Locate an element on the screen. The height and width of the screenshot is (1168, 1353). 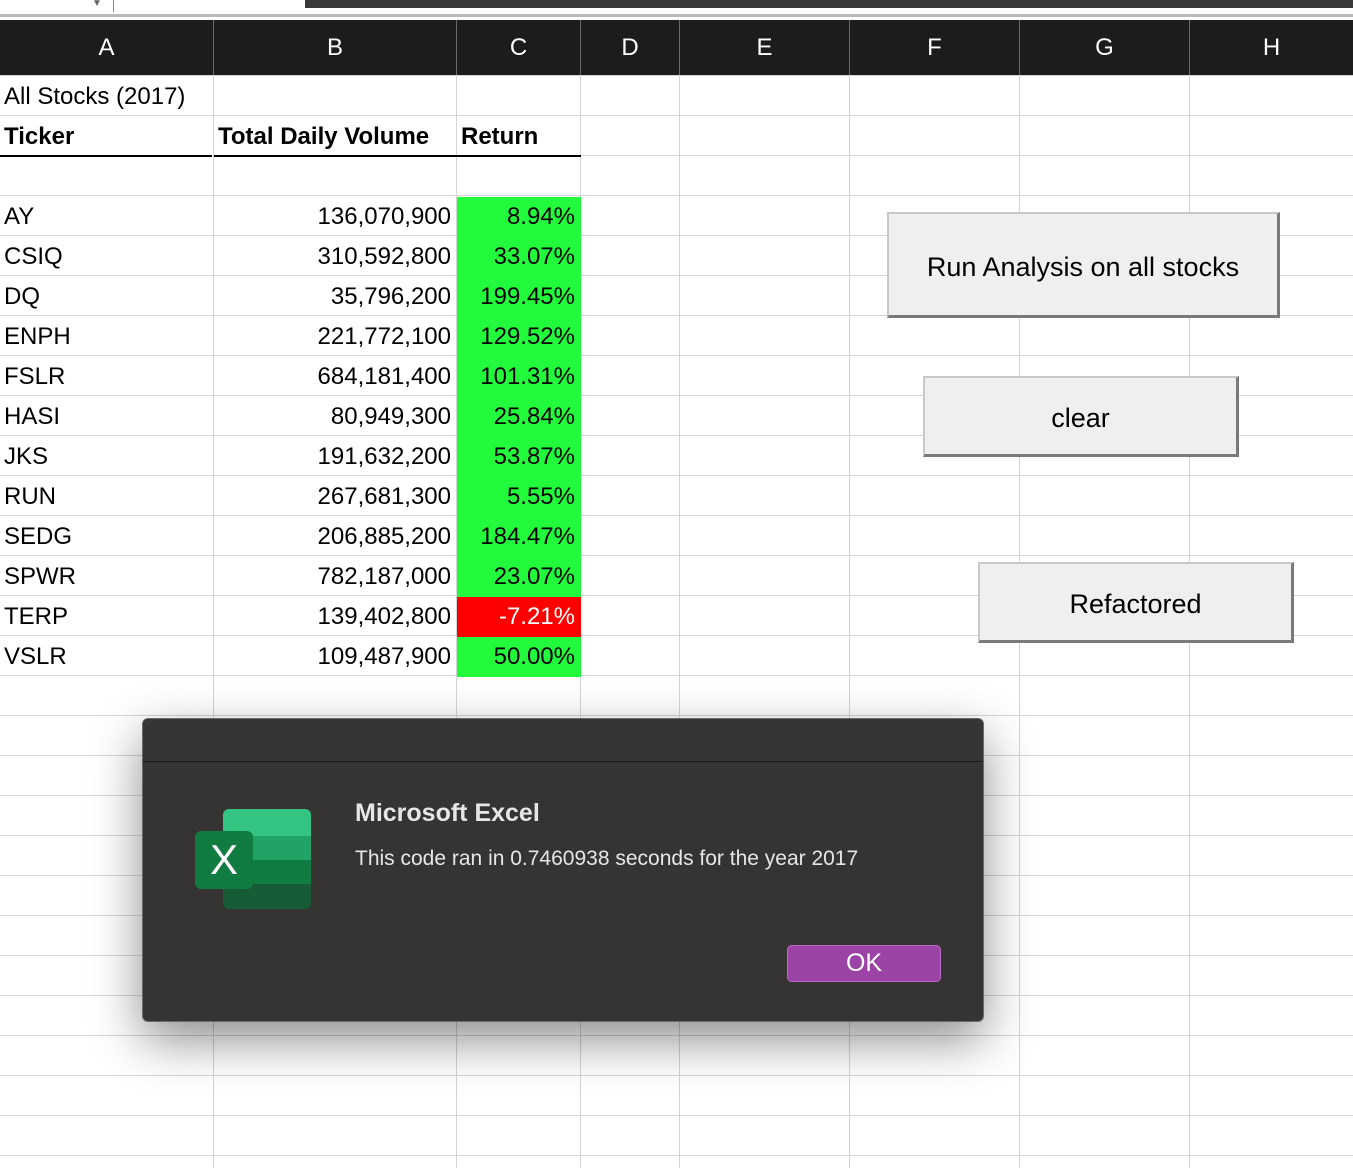
volume-cell: 136,070,900 is located at coordinates (335, 217).